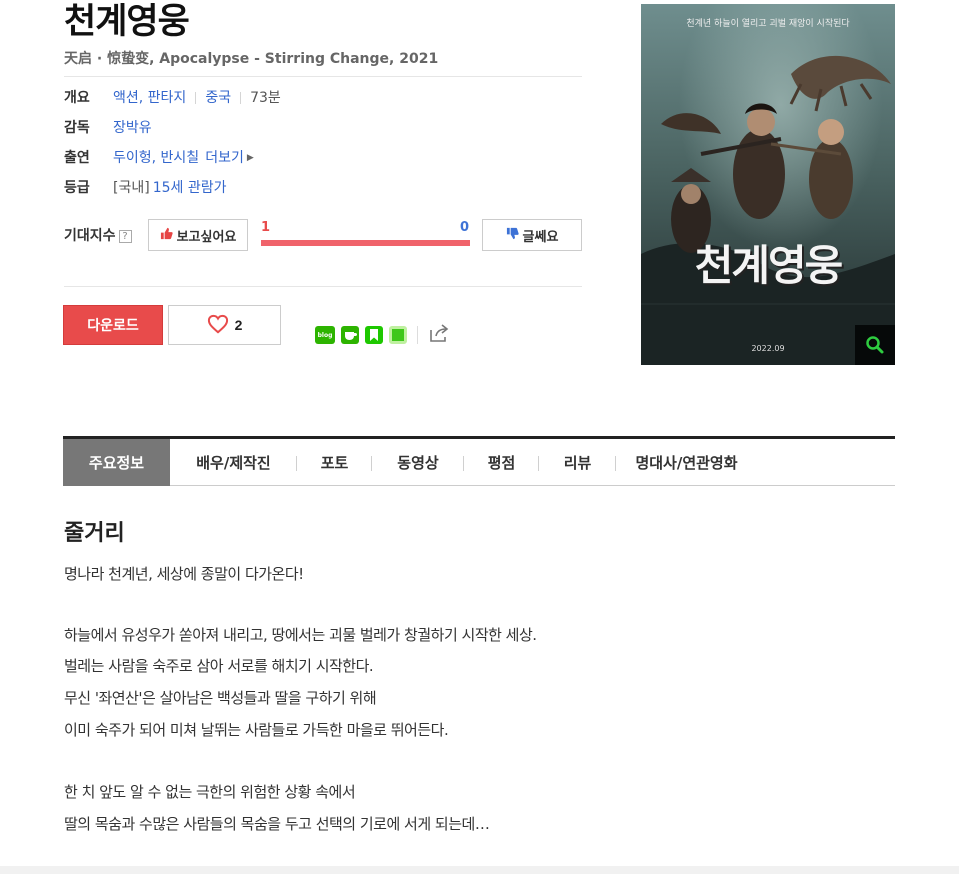 Image resolution: width=959 pixels, height=874 pixels. What do you see at coordinates (131, 188) in the screenshot?
I see `rating-region: [국내]` at bounding box center [131, 188].